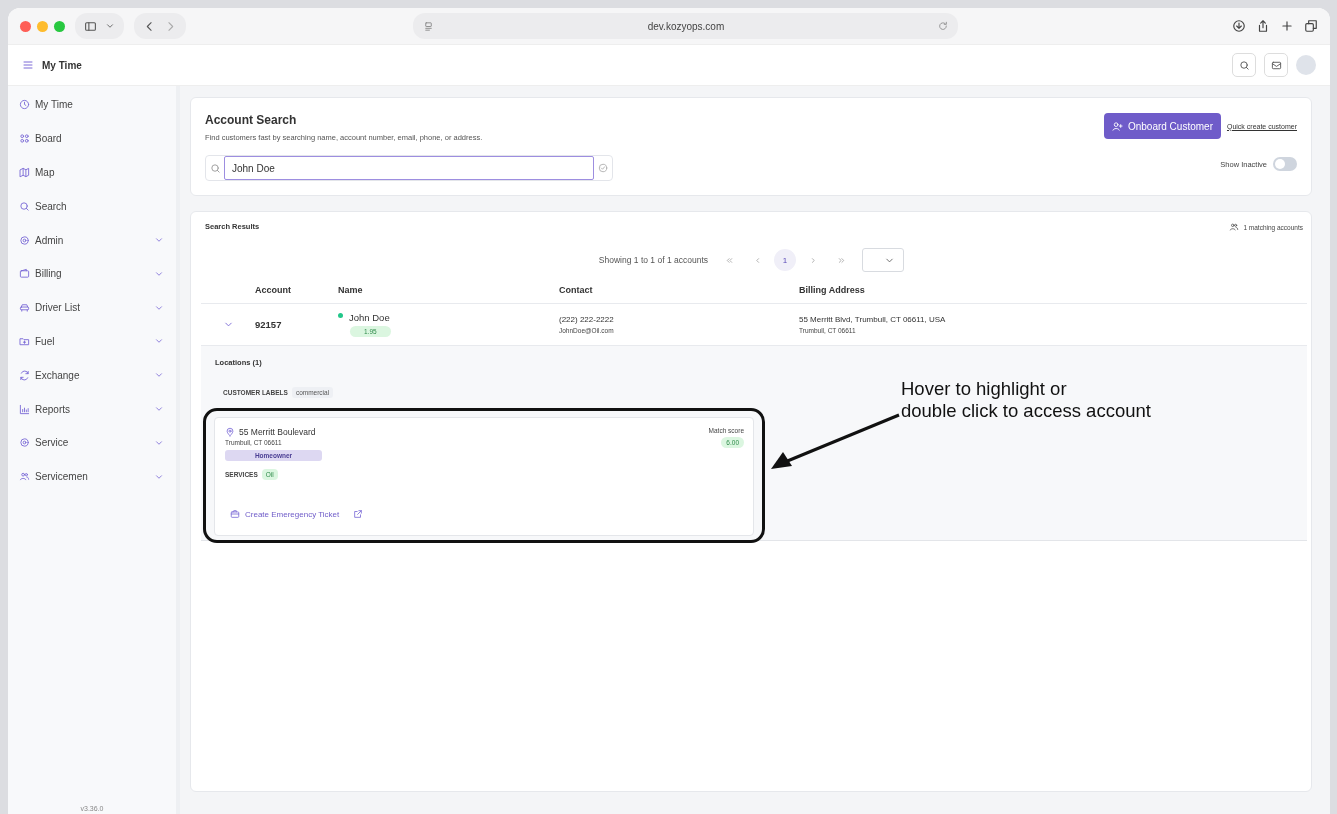  I want to click on page-button: 1, so click(785, 260).